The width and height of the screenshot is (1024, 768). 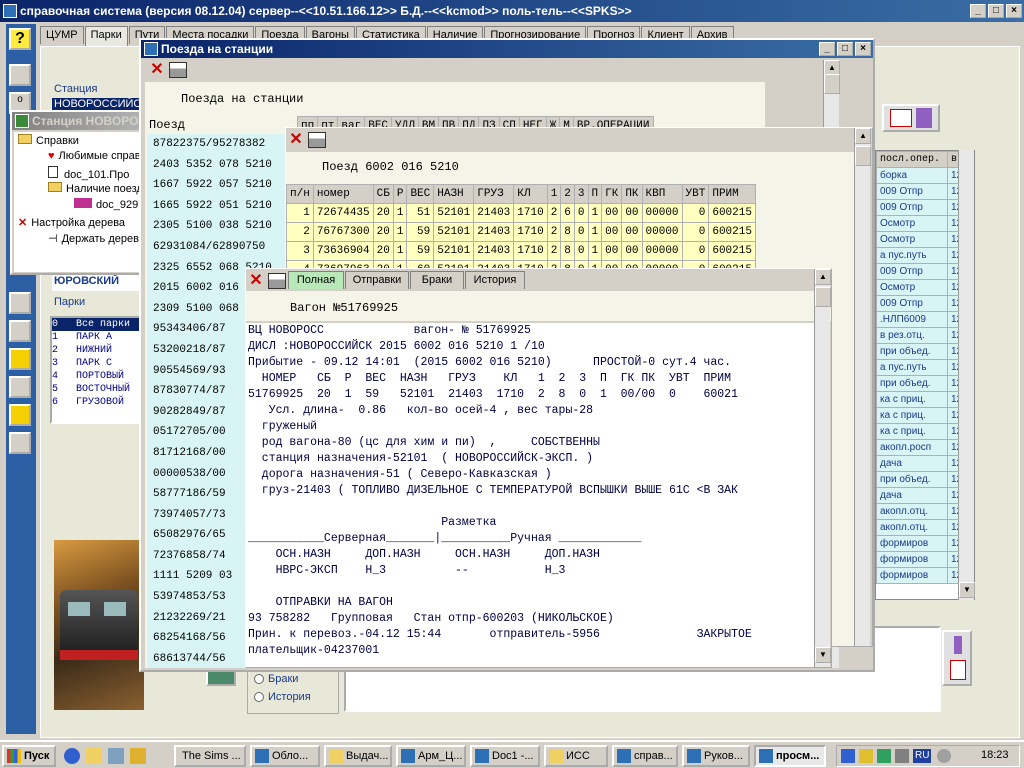 I want to click on tree-item-trains: Наличие поездов, so click(x=98, y=188).